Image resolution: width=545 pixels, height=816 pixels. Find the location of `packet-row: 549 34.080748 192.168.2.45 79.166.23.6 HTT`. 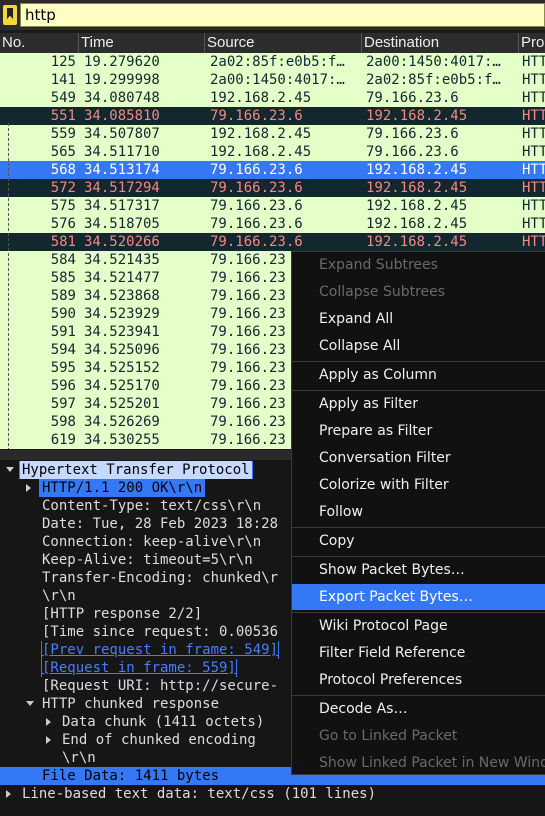

packet-row: 549 34.080748 192.168.2.45 79.166.23.6 HTT is located at coordinates (272, 98).